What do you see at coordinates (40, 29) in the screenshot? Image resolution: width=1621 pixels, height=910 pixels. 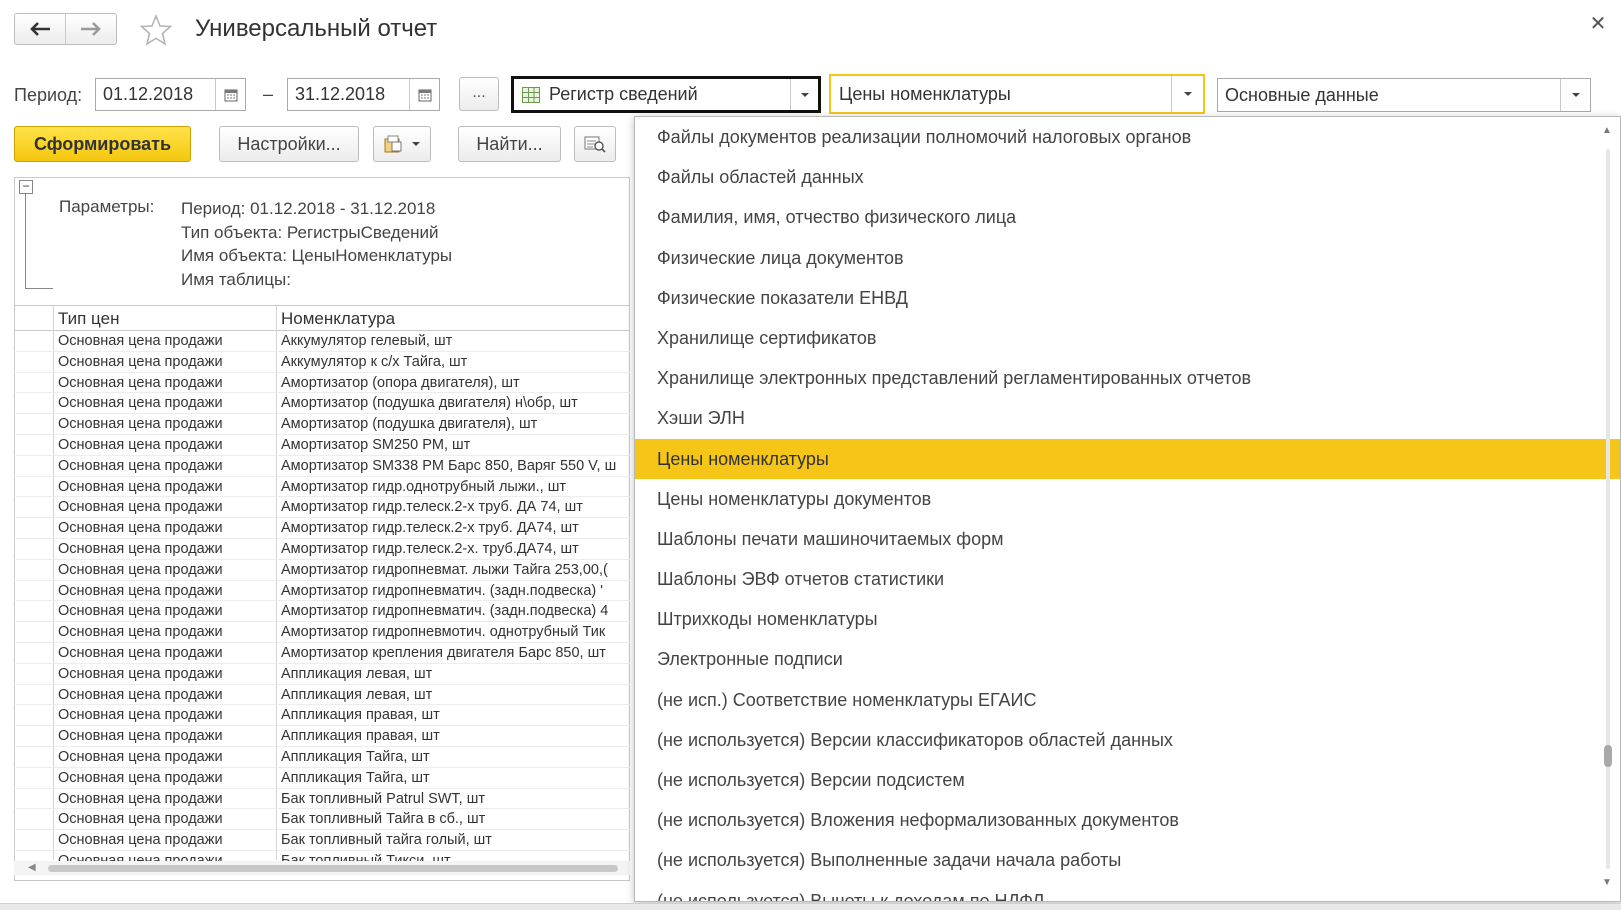 I see `back-button` at bounding box center [40, 29].